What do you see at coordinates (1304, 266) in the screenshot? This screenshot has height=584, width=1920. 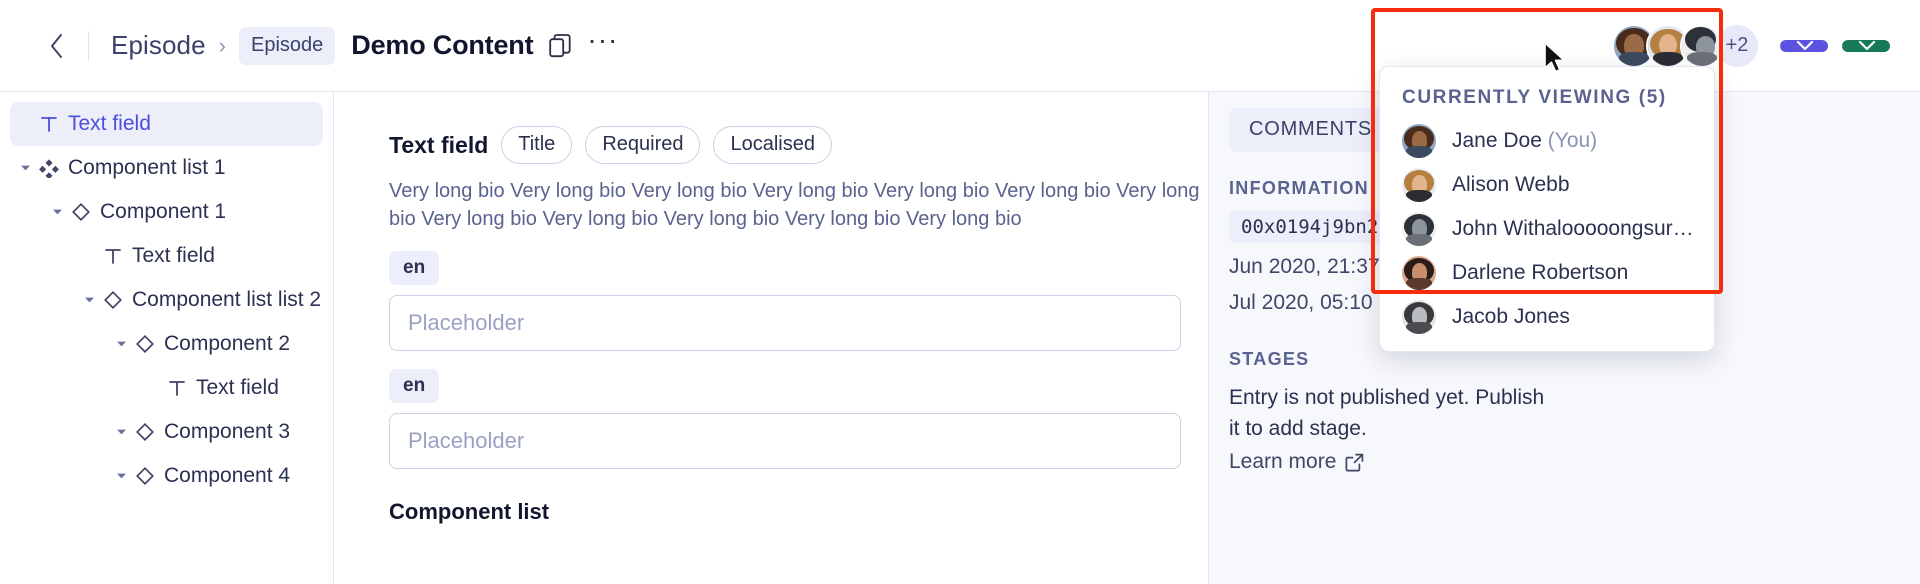 I see `created-date-value: Jun 2020, 21:37` at bounding box center [1304, 266].